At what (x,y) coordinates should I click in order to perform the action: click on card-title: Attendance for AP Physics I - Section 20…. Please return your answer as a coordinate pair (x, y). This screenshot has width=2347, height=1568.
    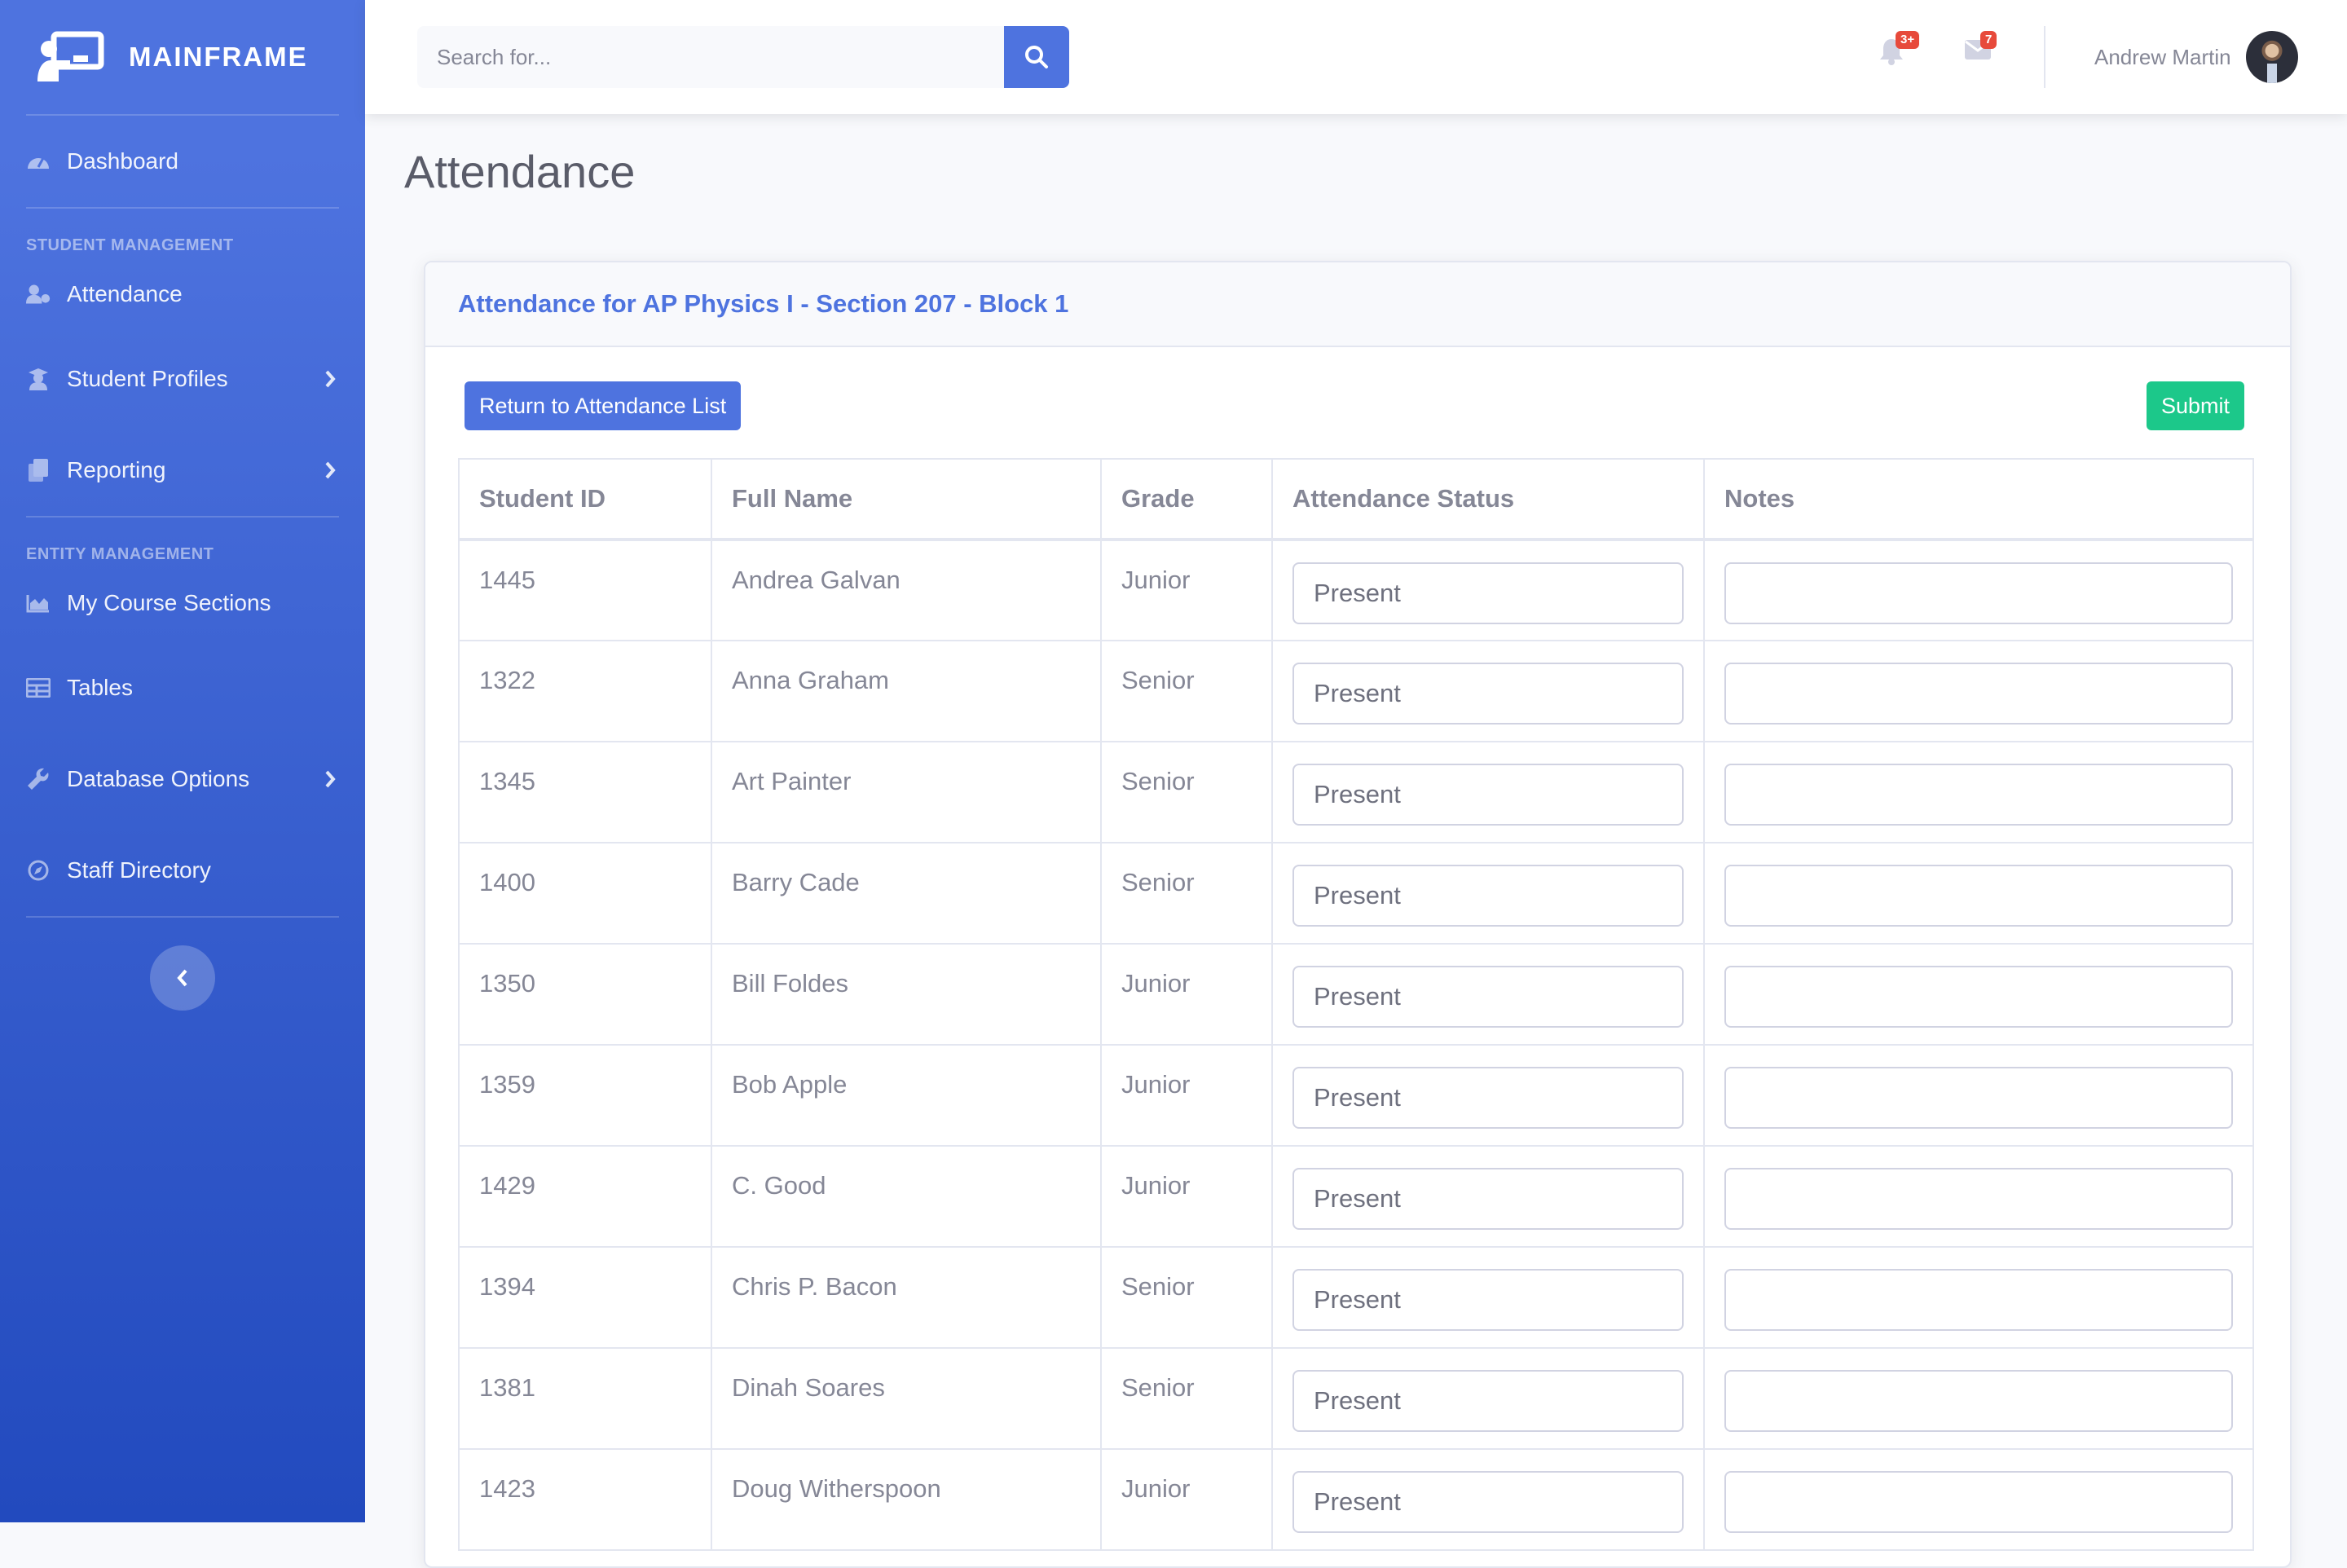
    Looking at the image, I should click on (763, 303).